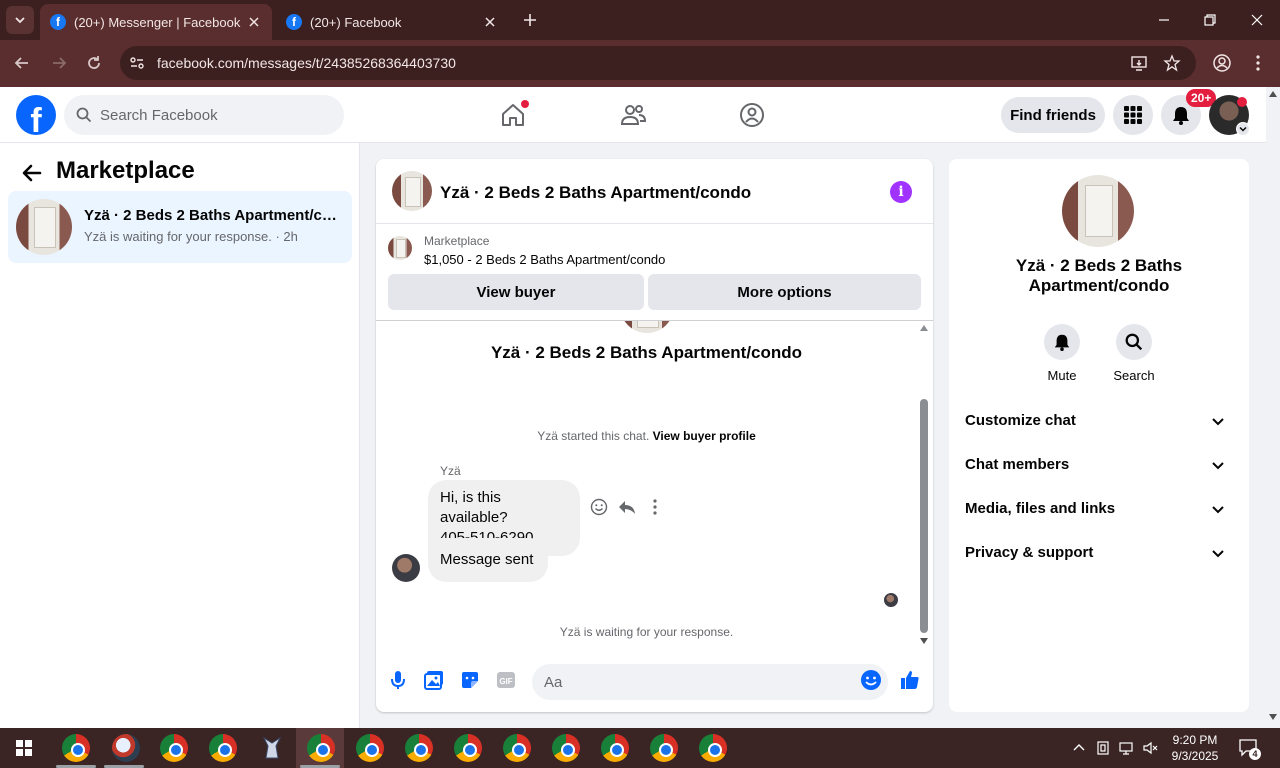  I want to click on screen-icon, so click(1103, 748).